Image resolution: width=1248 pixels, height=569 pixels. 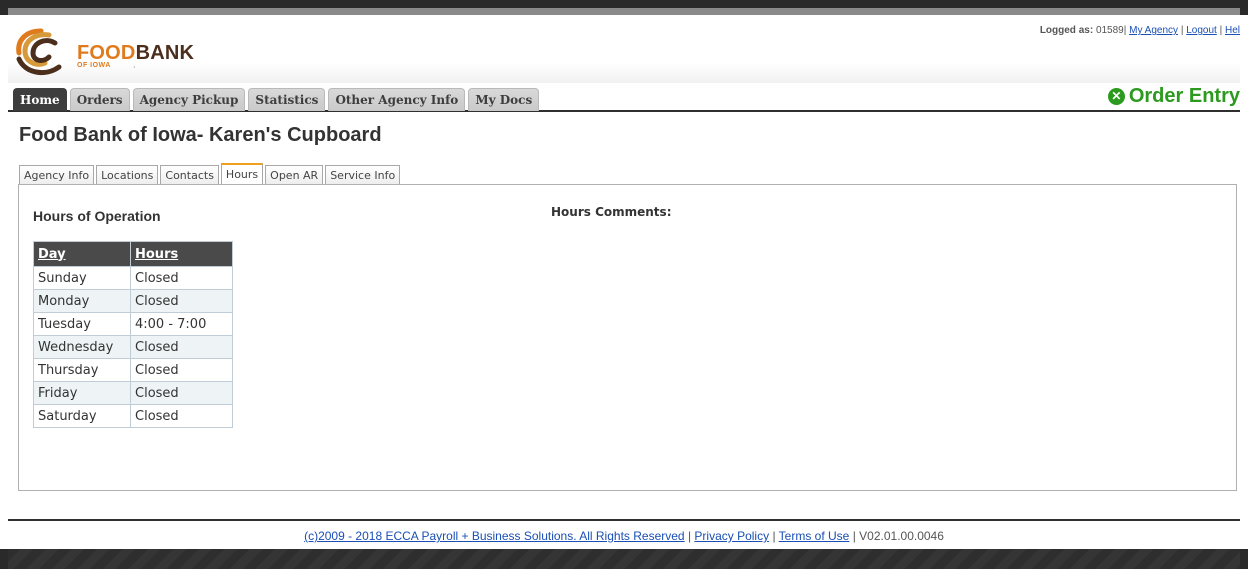 I want to click on subtab-hours: Hours, so click(x=242, y=173).